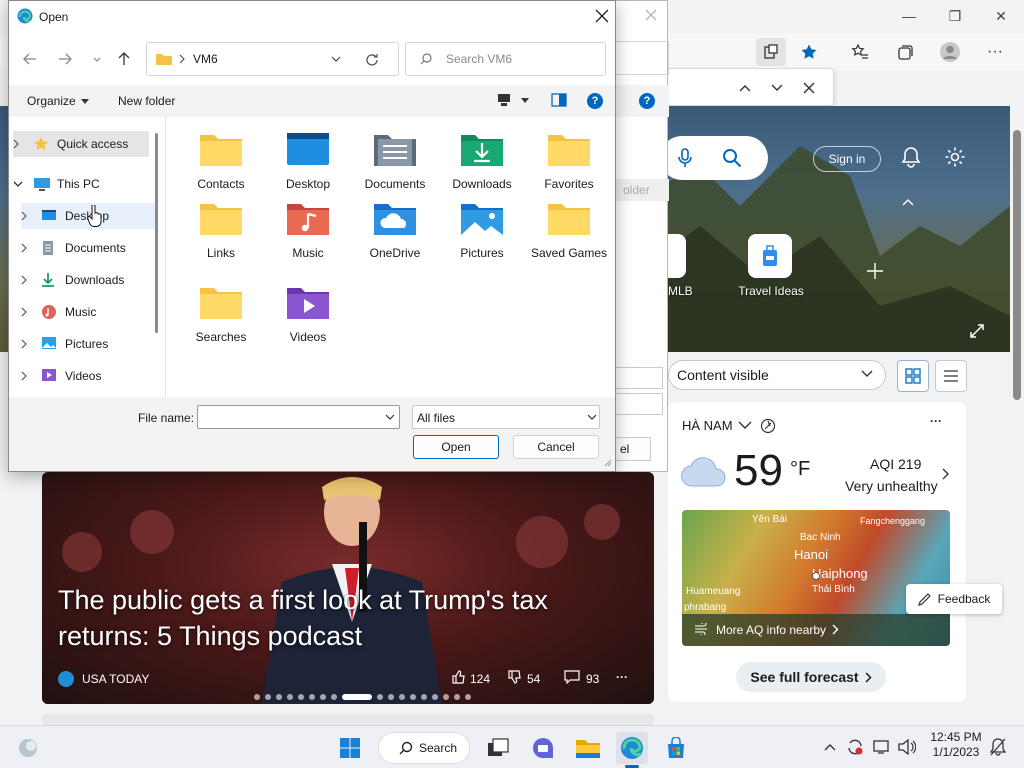  What do you see at coordinates (602, 16) in the screenshot?
I see `dialog-close-icon` at bounding box center [602, 16].